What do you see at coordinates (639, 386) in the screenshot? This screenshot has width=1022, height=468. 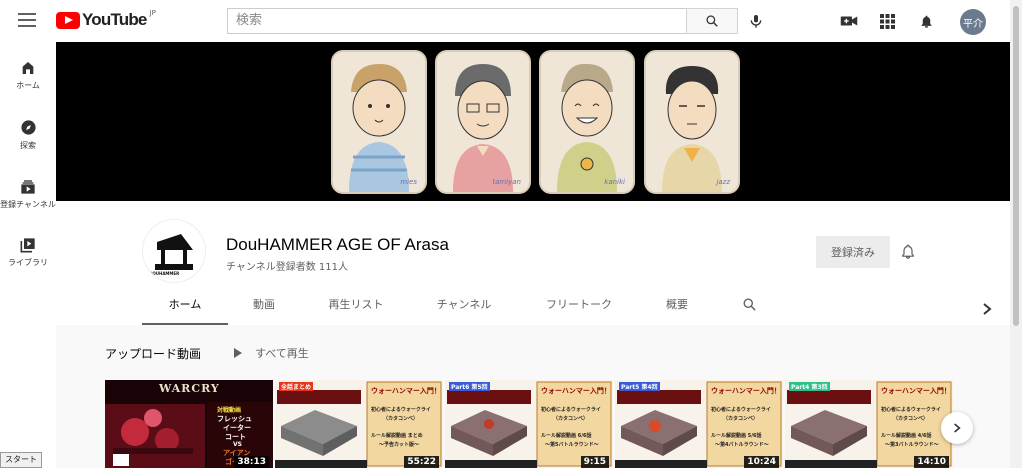 I see `thumbnail-tag: Part5 第4回` at bounding box center [639, 386].